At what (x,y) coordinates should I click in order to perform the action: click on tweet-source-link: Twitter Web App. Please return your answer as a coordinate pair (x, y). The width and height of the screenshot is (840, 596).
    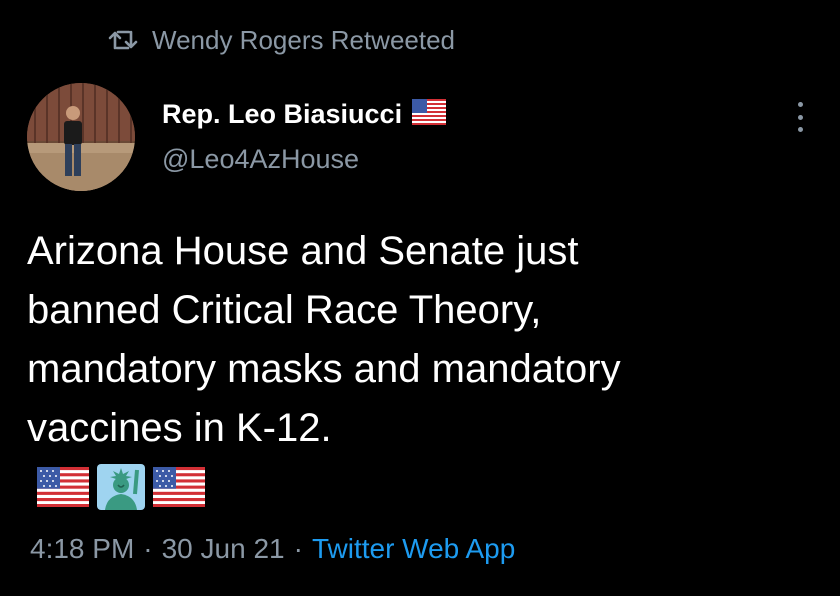
    Looking at the image, I should click on (413, 549).